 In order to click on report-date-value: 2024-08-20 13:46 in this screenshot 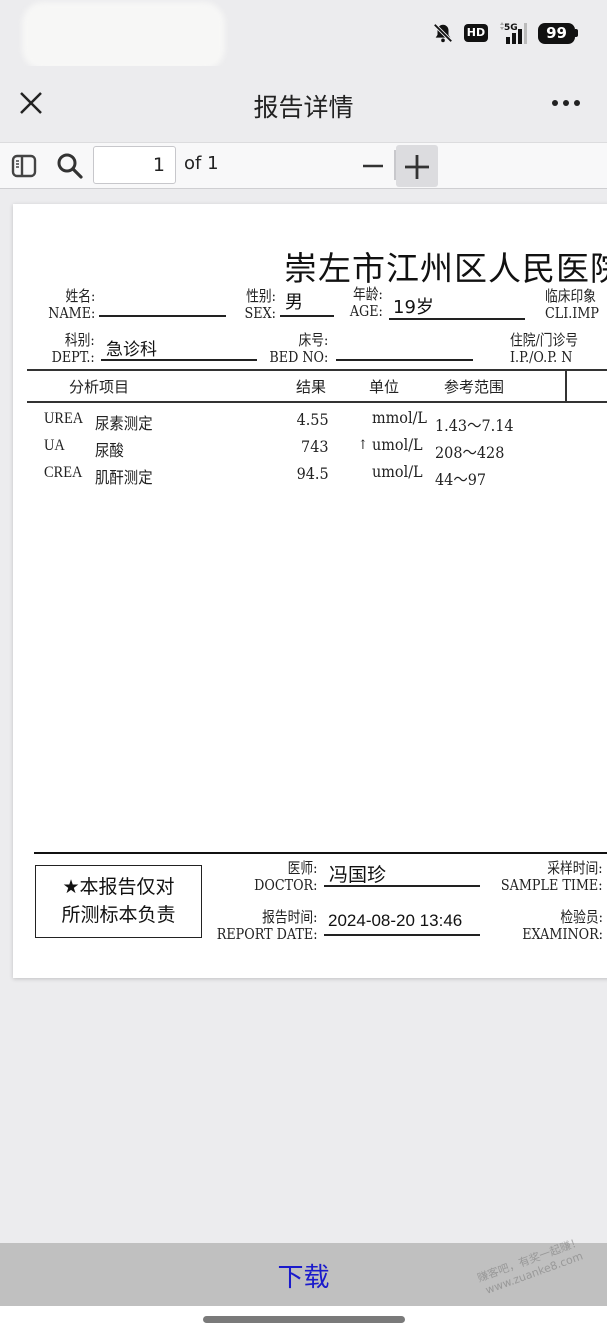, I will do `click(395, 920)`.